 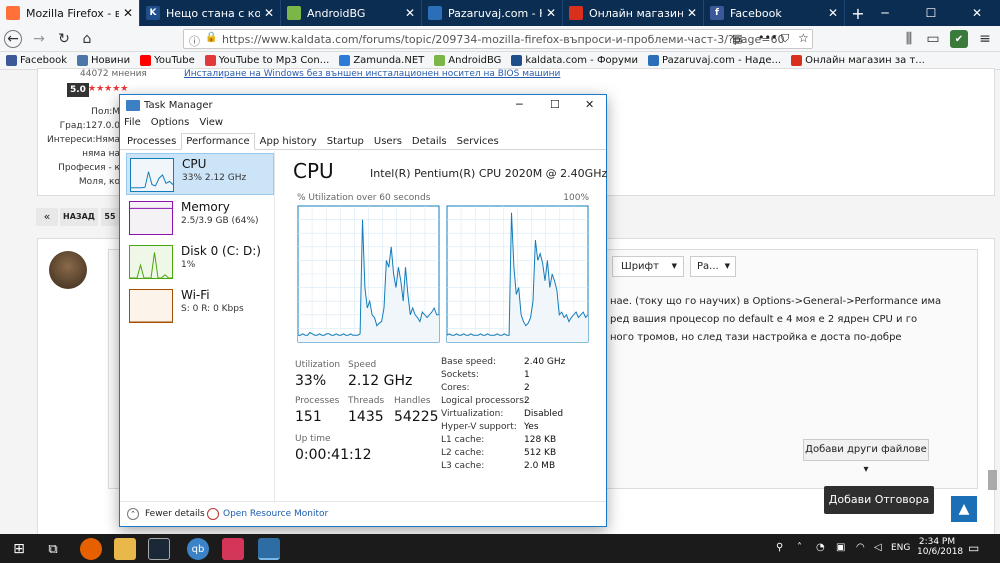 What do you see at coordinates (198, 549) in the screenshot?
I see `qbittorrent-icon: qb` at bounding box center [198, 549].